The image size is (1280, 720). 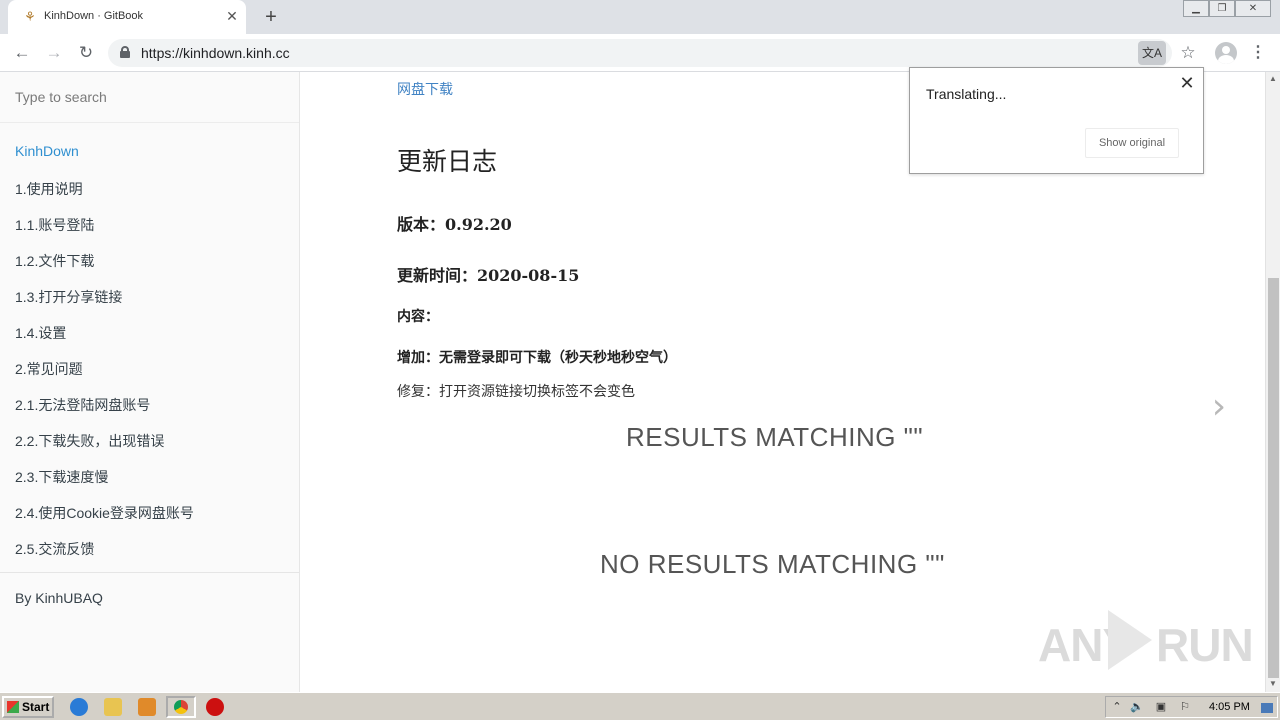 What do you see at coordinates (147, 707) in the screenshot?
I see `media-player-icon` at bounding box center [147, 707].